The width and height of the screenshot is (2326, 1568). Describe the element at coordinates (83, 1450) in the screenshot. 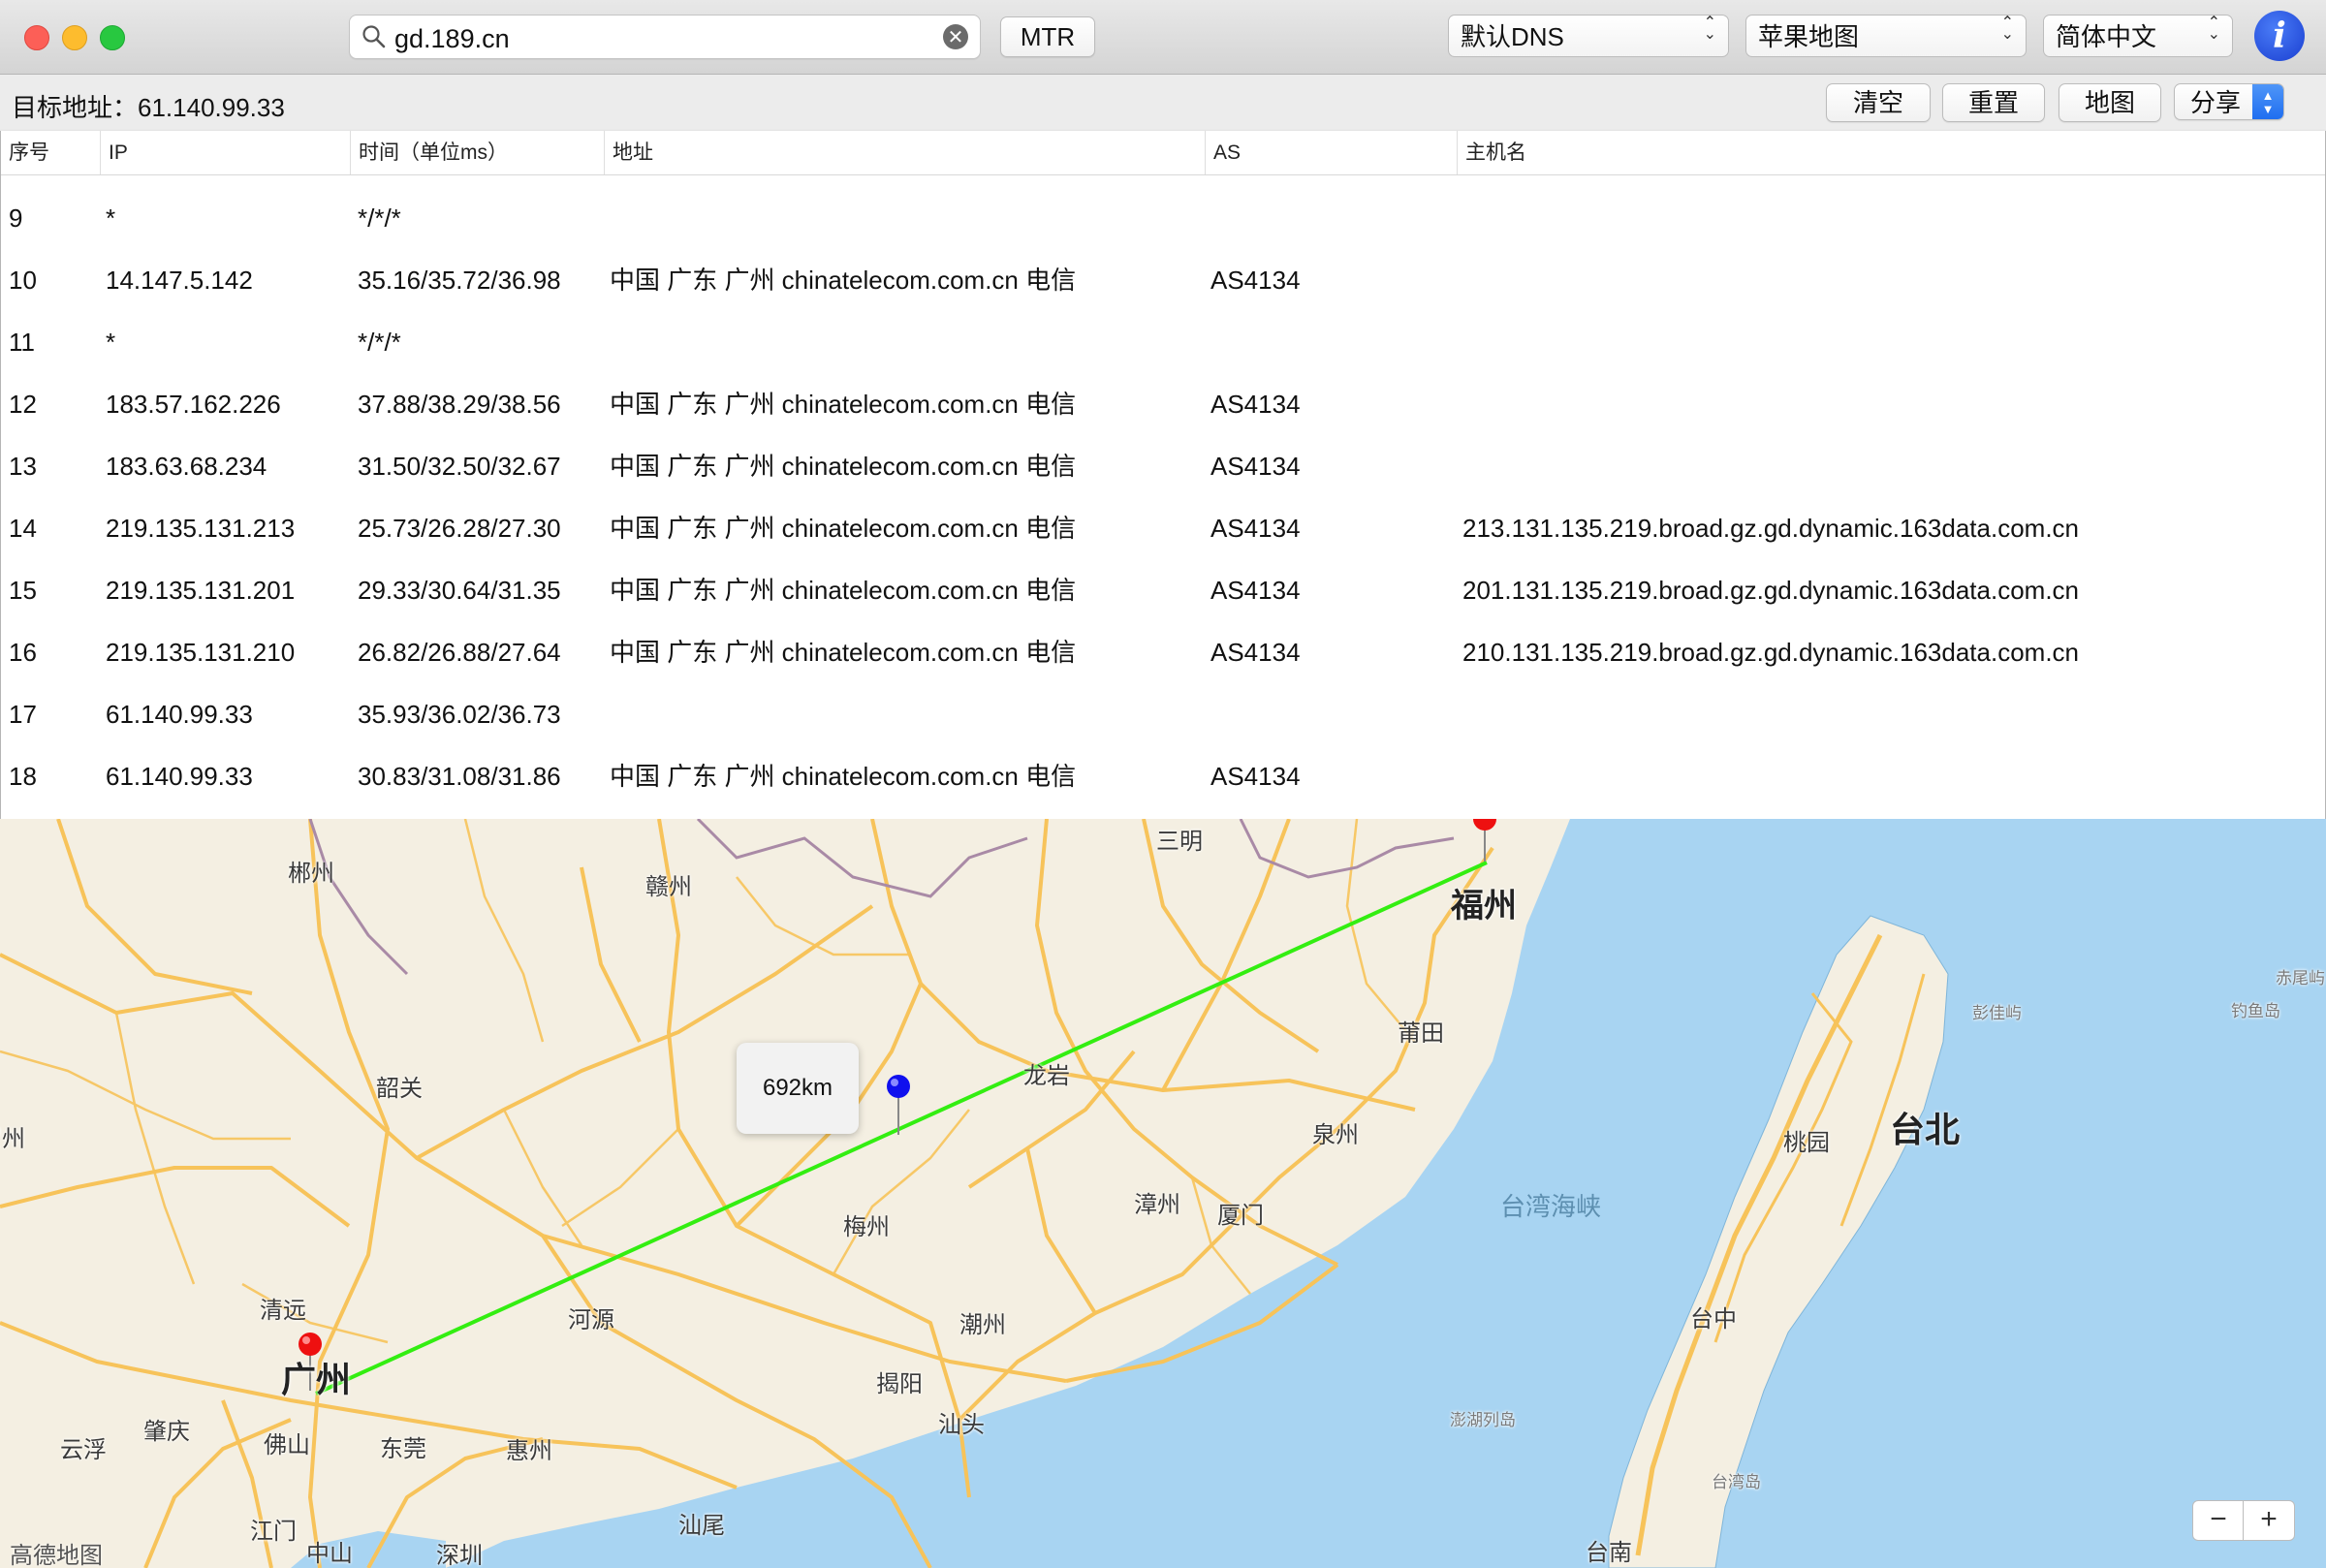

I see `city-label: 云浮` at that location.